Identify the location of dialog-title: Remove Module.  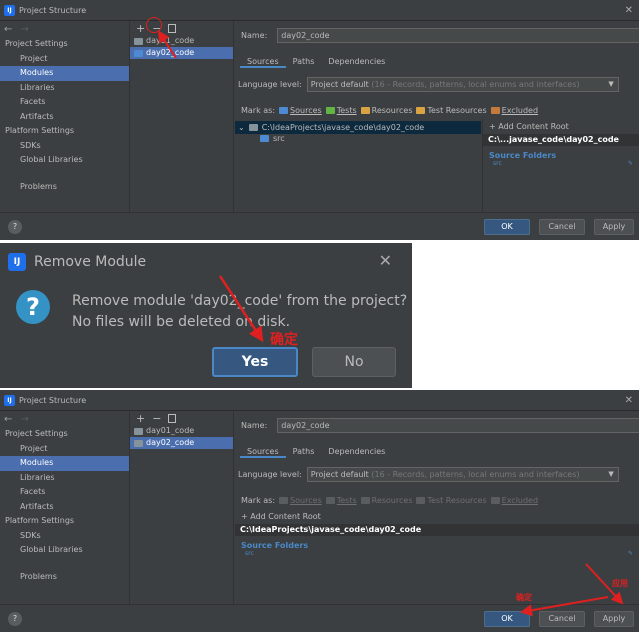
(90, 262).